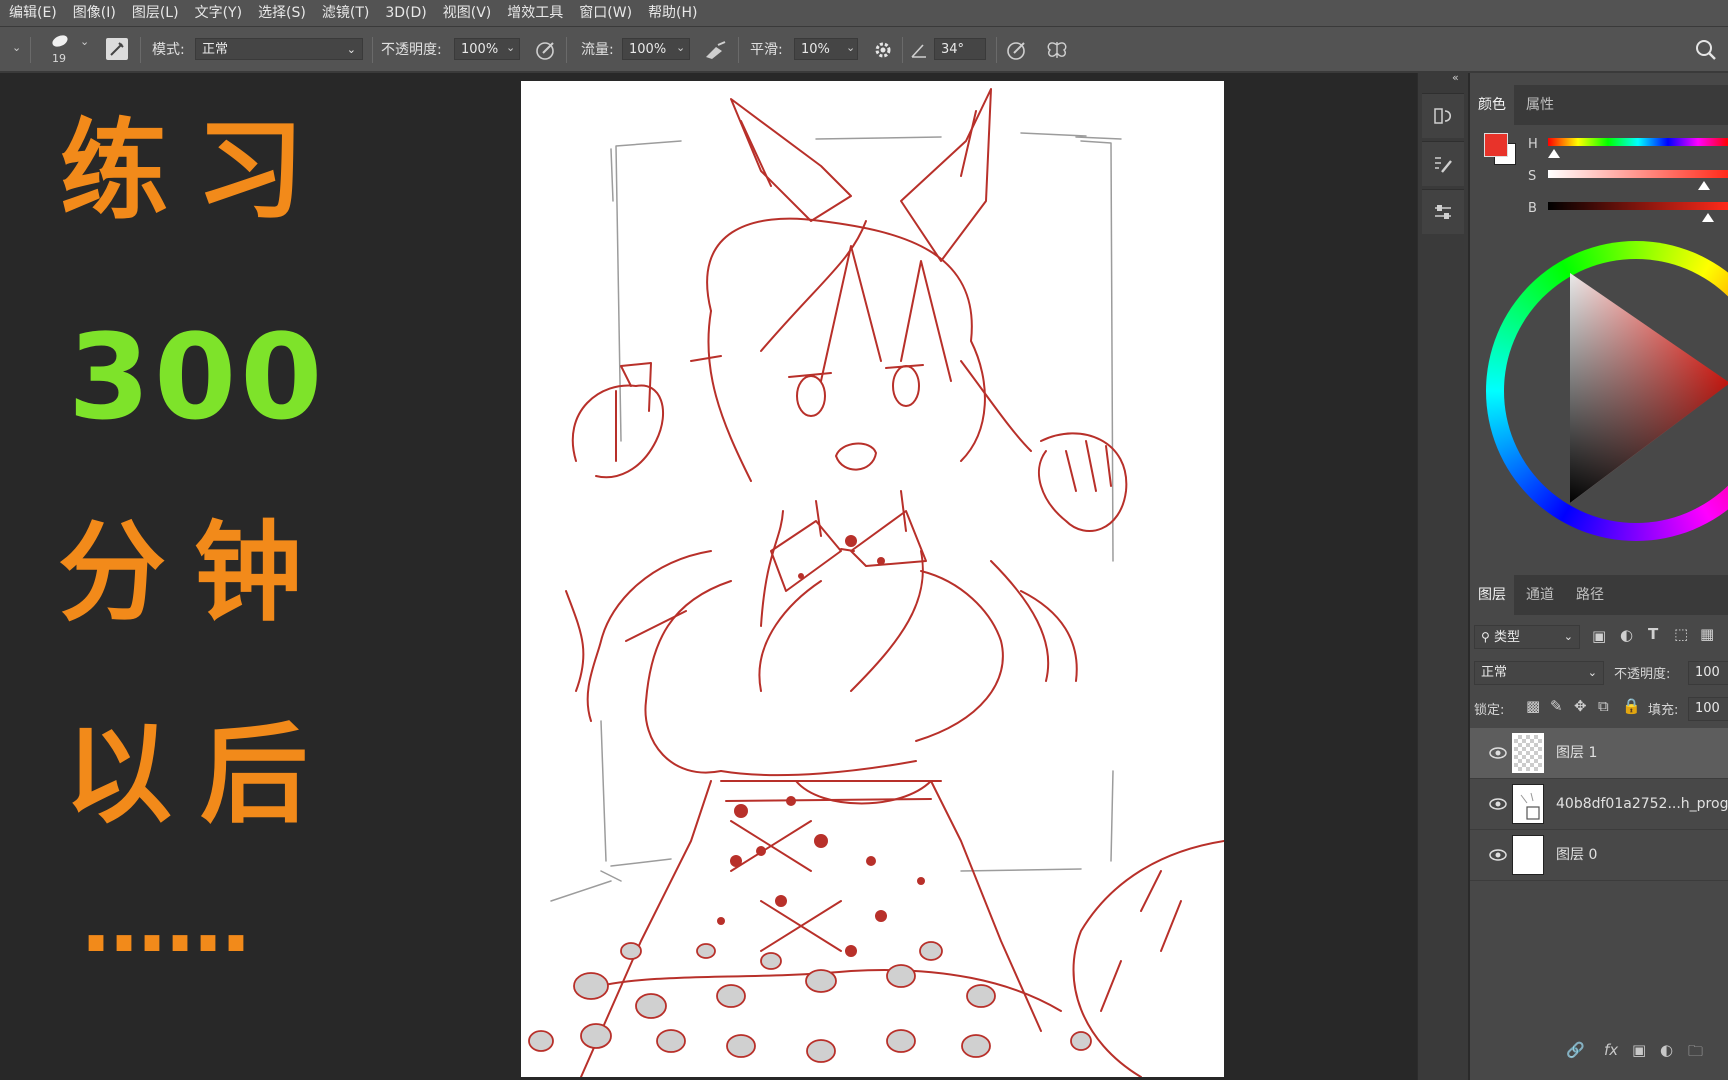 Image resolution: width=1728 pixels, height=1080 pixels. Describe the element at coordinates (1533, 706) in the screenshot. I see `lock-transparent-icon: ▩` at that location.